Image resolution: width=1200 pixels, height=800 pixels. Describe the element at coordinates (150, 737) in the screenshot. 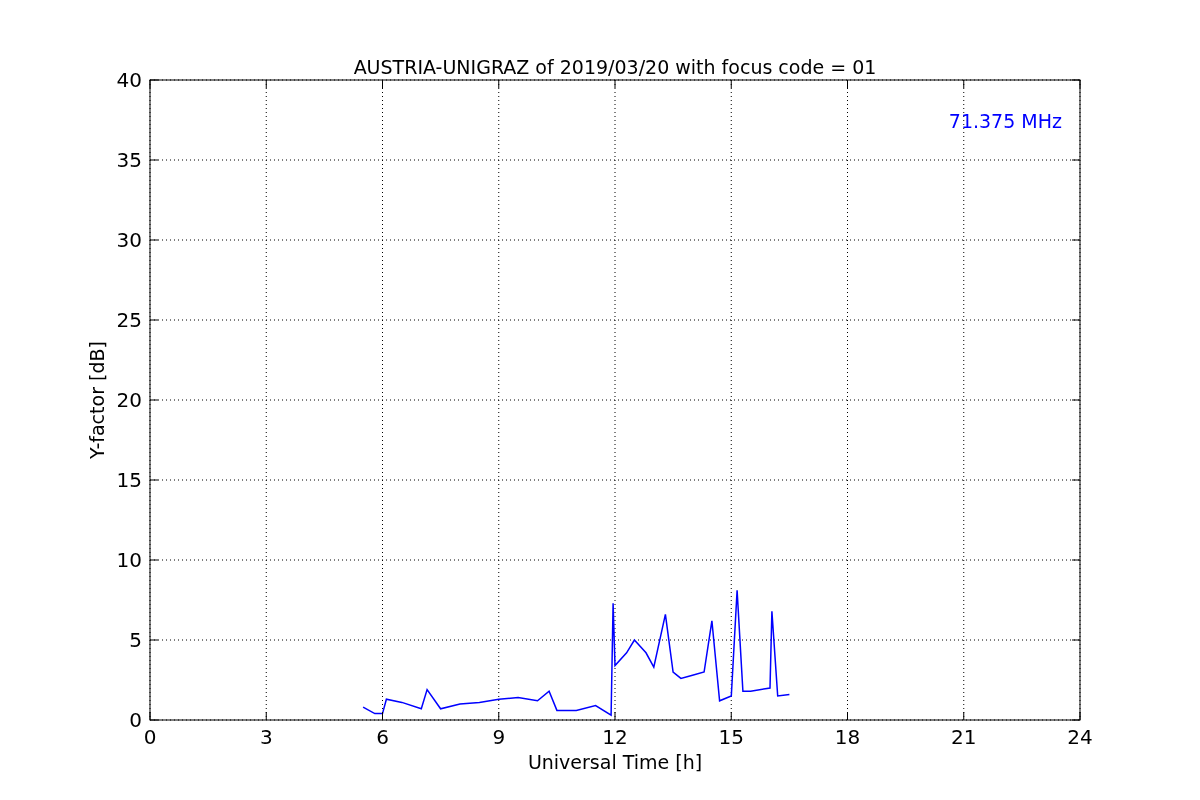

I see `x-tick-label: 0` at that location.